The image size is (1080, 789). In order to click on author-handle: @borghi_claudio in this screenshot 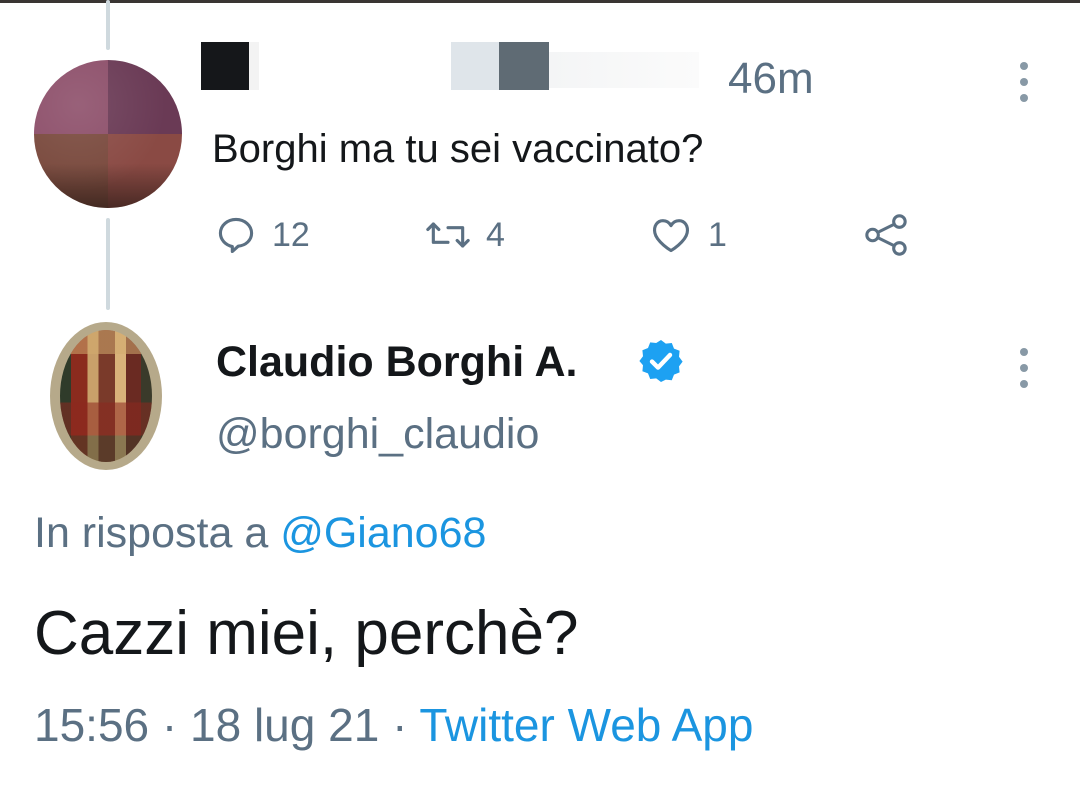, I will do `click(377, 434)`.